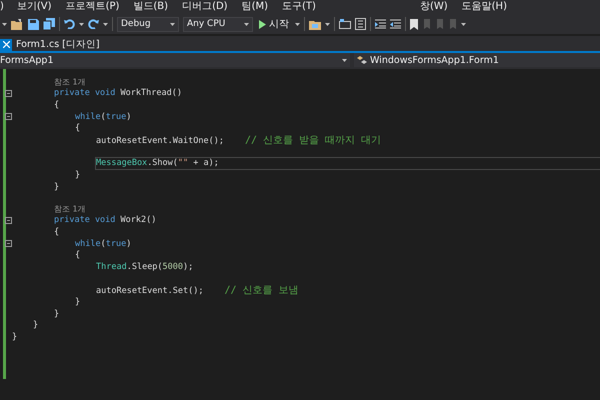 The height and width of the screenshot is (400, 600). Describe the element at coordinates (92, 7) in the screenshot. I see `menu-item: 프로젝트(P)` at that location.